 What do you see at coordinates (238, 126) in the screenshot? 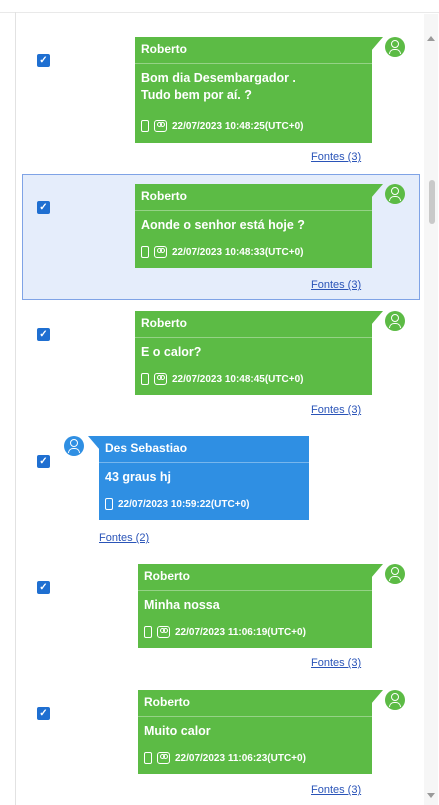
I see `message-timestamp: 22/07/2023 10:48:25(UTC+0)` at bounding box center [238, 126].